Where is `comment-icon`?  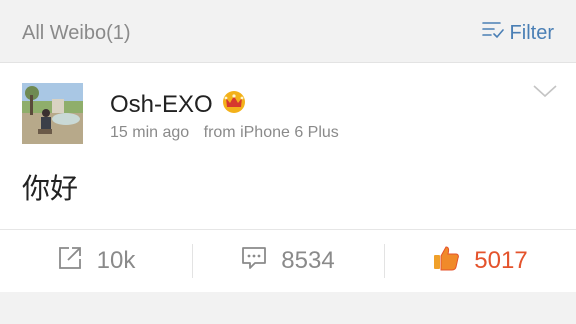
comment-icon is located at coordinates (254, 261).